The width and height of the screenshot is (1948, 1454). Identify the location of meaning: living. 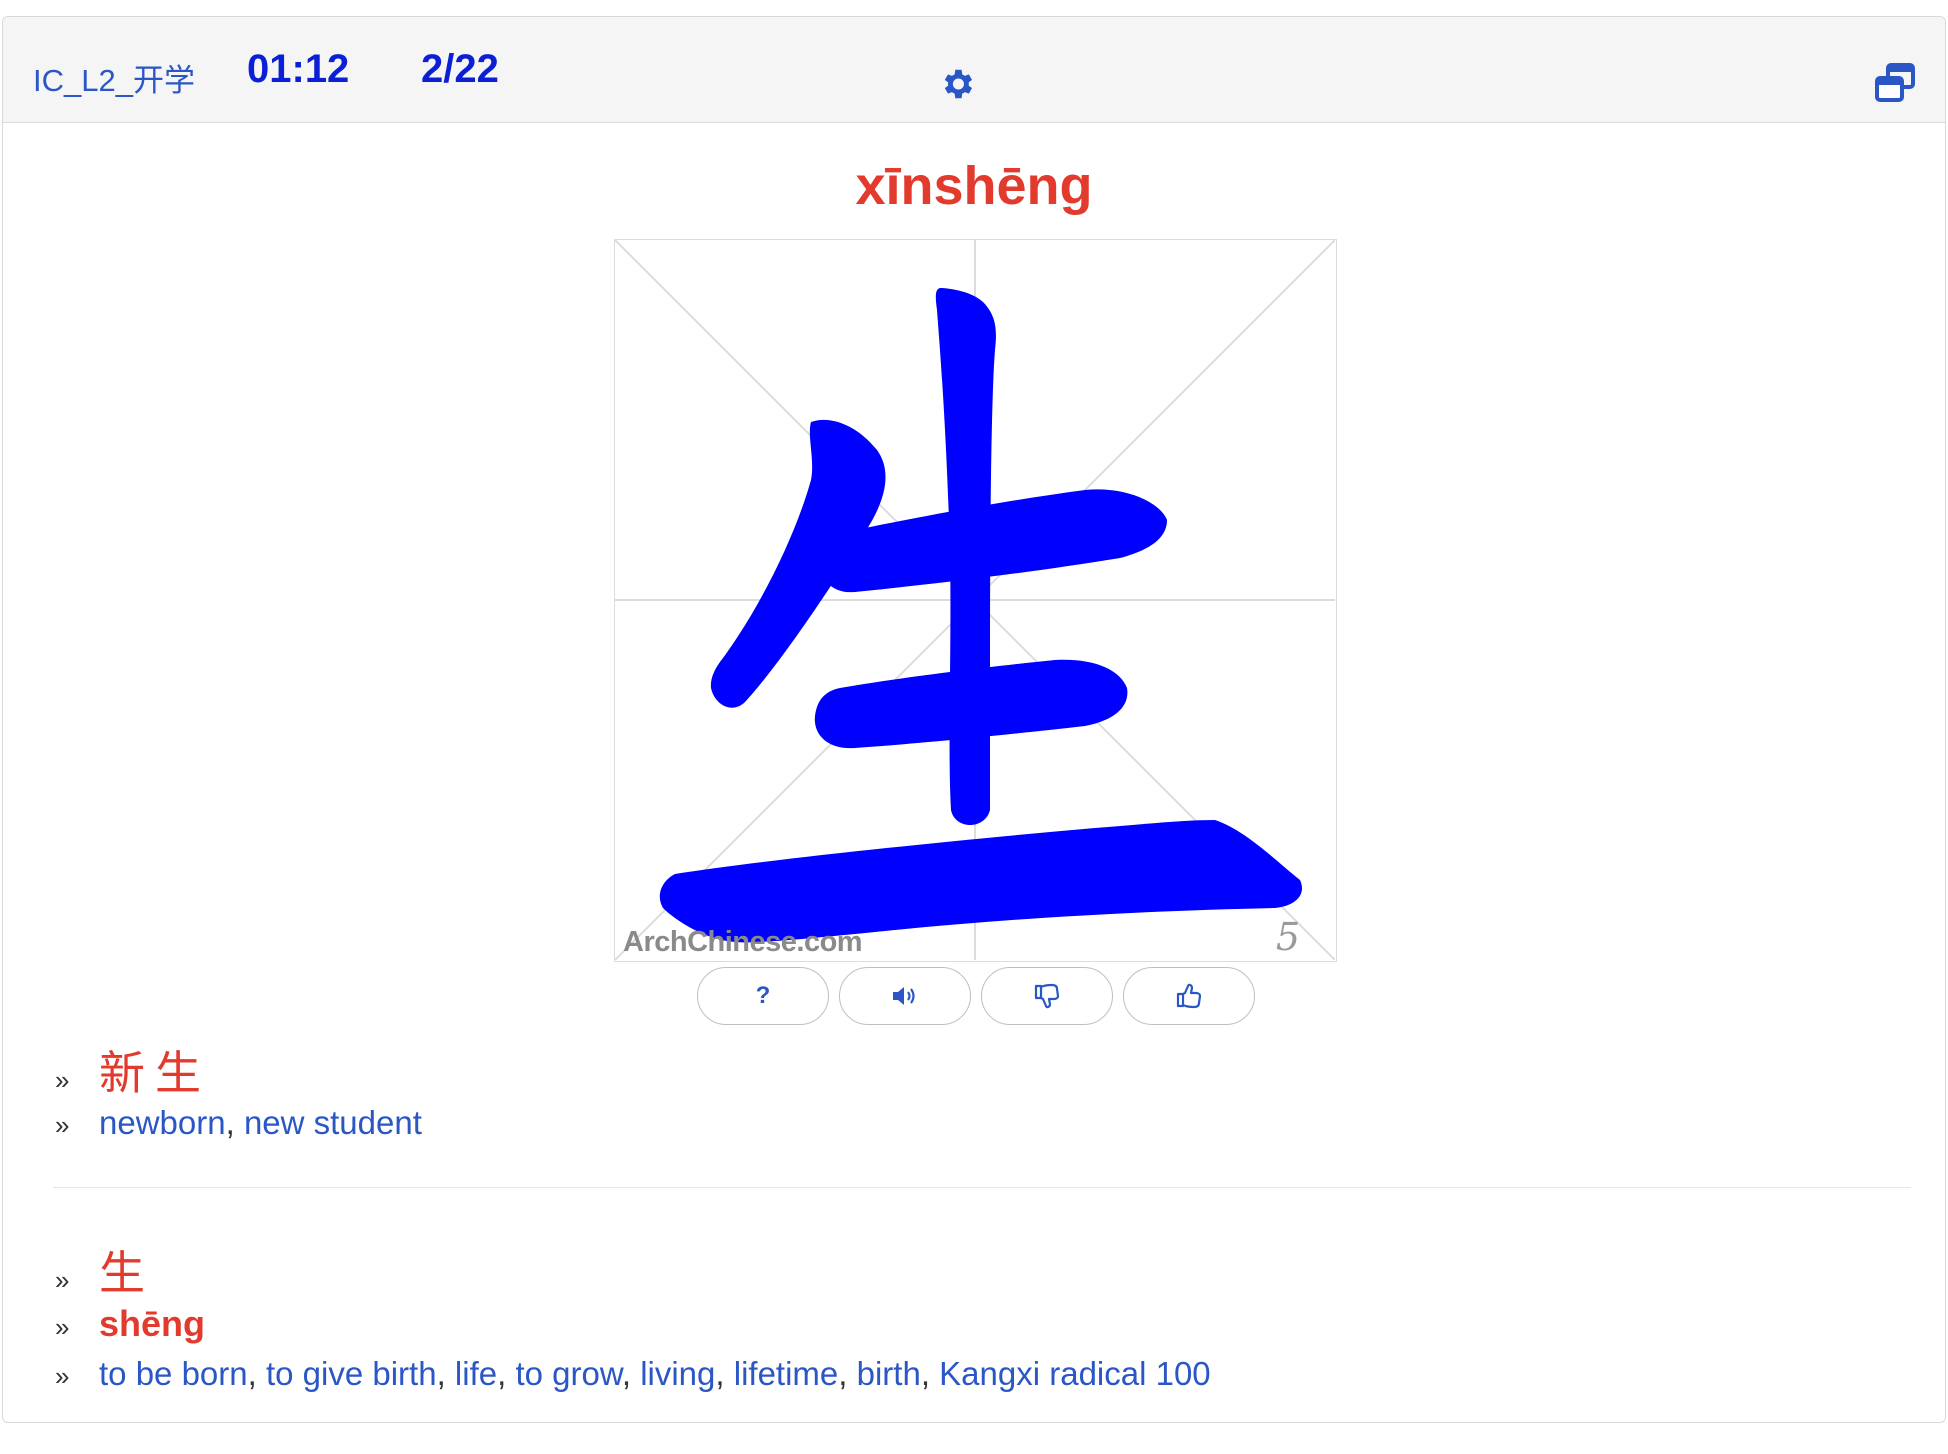
(678, 1373).